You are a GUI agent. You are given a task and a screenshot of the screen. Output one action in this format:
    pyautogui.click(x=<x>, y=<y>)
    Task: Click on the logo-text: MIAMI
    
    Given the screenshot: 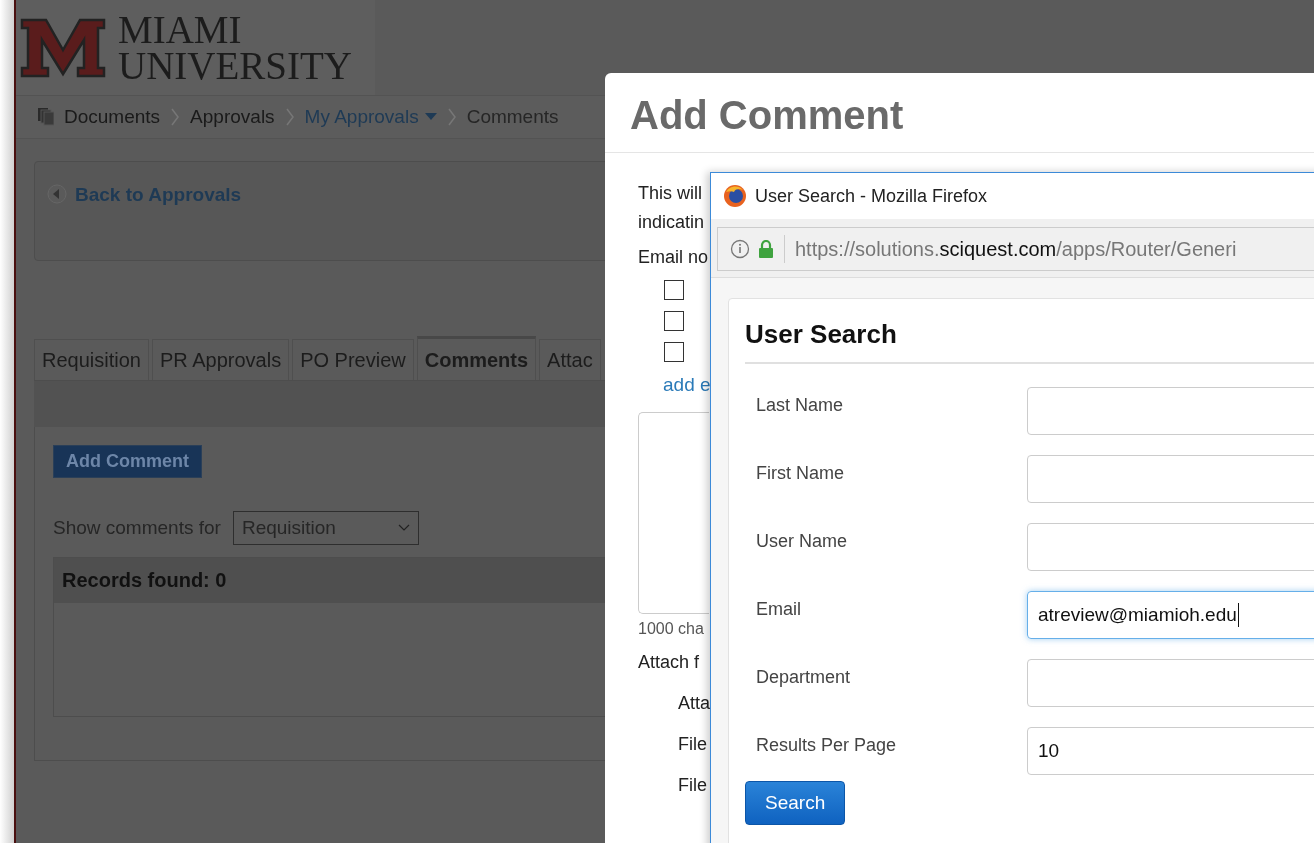 What is the action you would take?
    pyautogui.click(x=180, y=29)
    